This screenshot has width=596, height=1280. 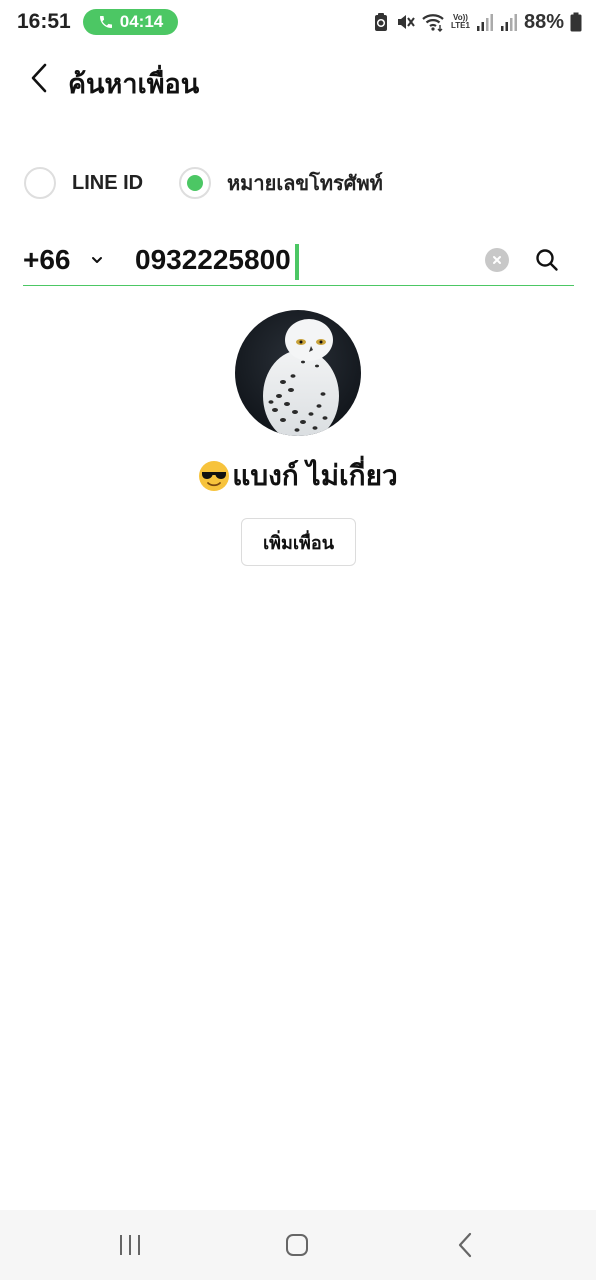 I want to click on radio-phone-number: หมายเลขโทรศัพท์, so click(x=281, y=183).